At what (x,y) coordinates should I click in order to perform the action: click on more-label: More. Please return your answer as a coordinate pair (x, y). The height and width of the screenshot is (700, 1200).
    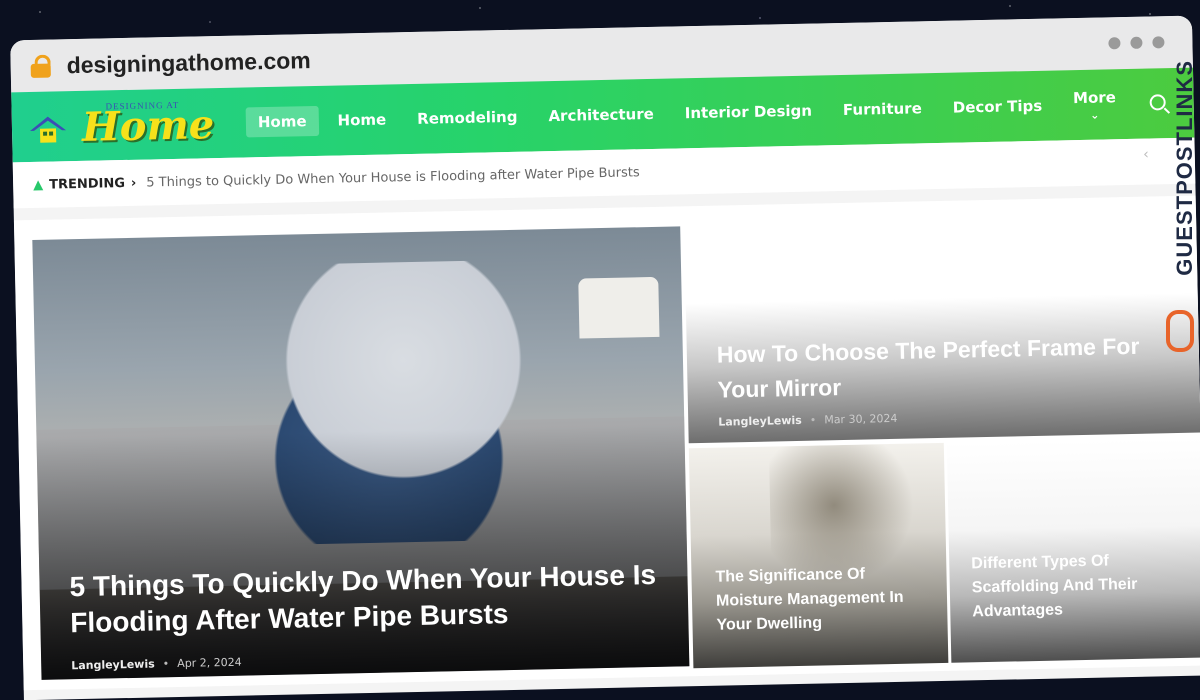
    Looking at the image, I should click on (1094, 98).